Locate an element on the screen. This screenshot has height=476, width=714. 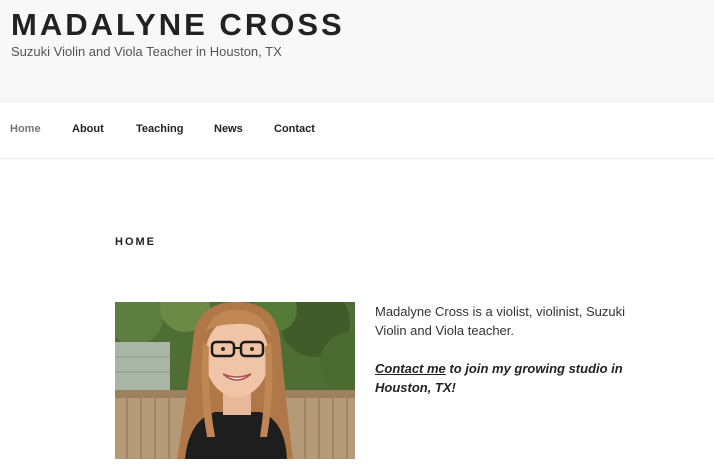
nav-item-contact: Contact is located at coordinates (294, 129).